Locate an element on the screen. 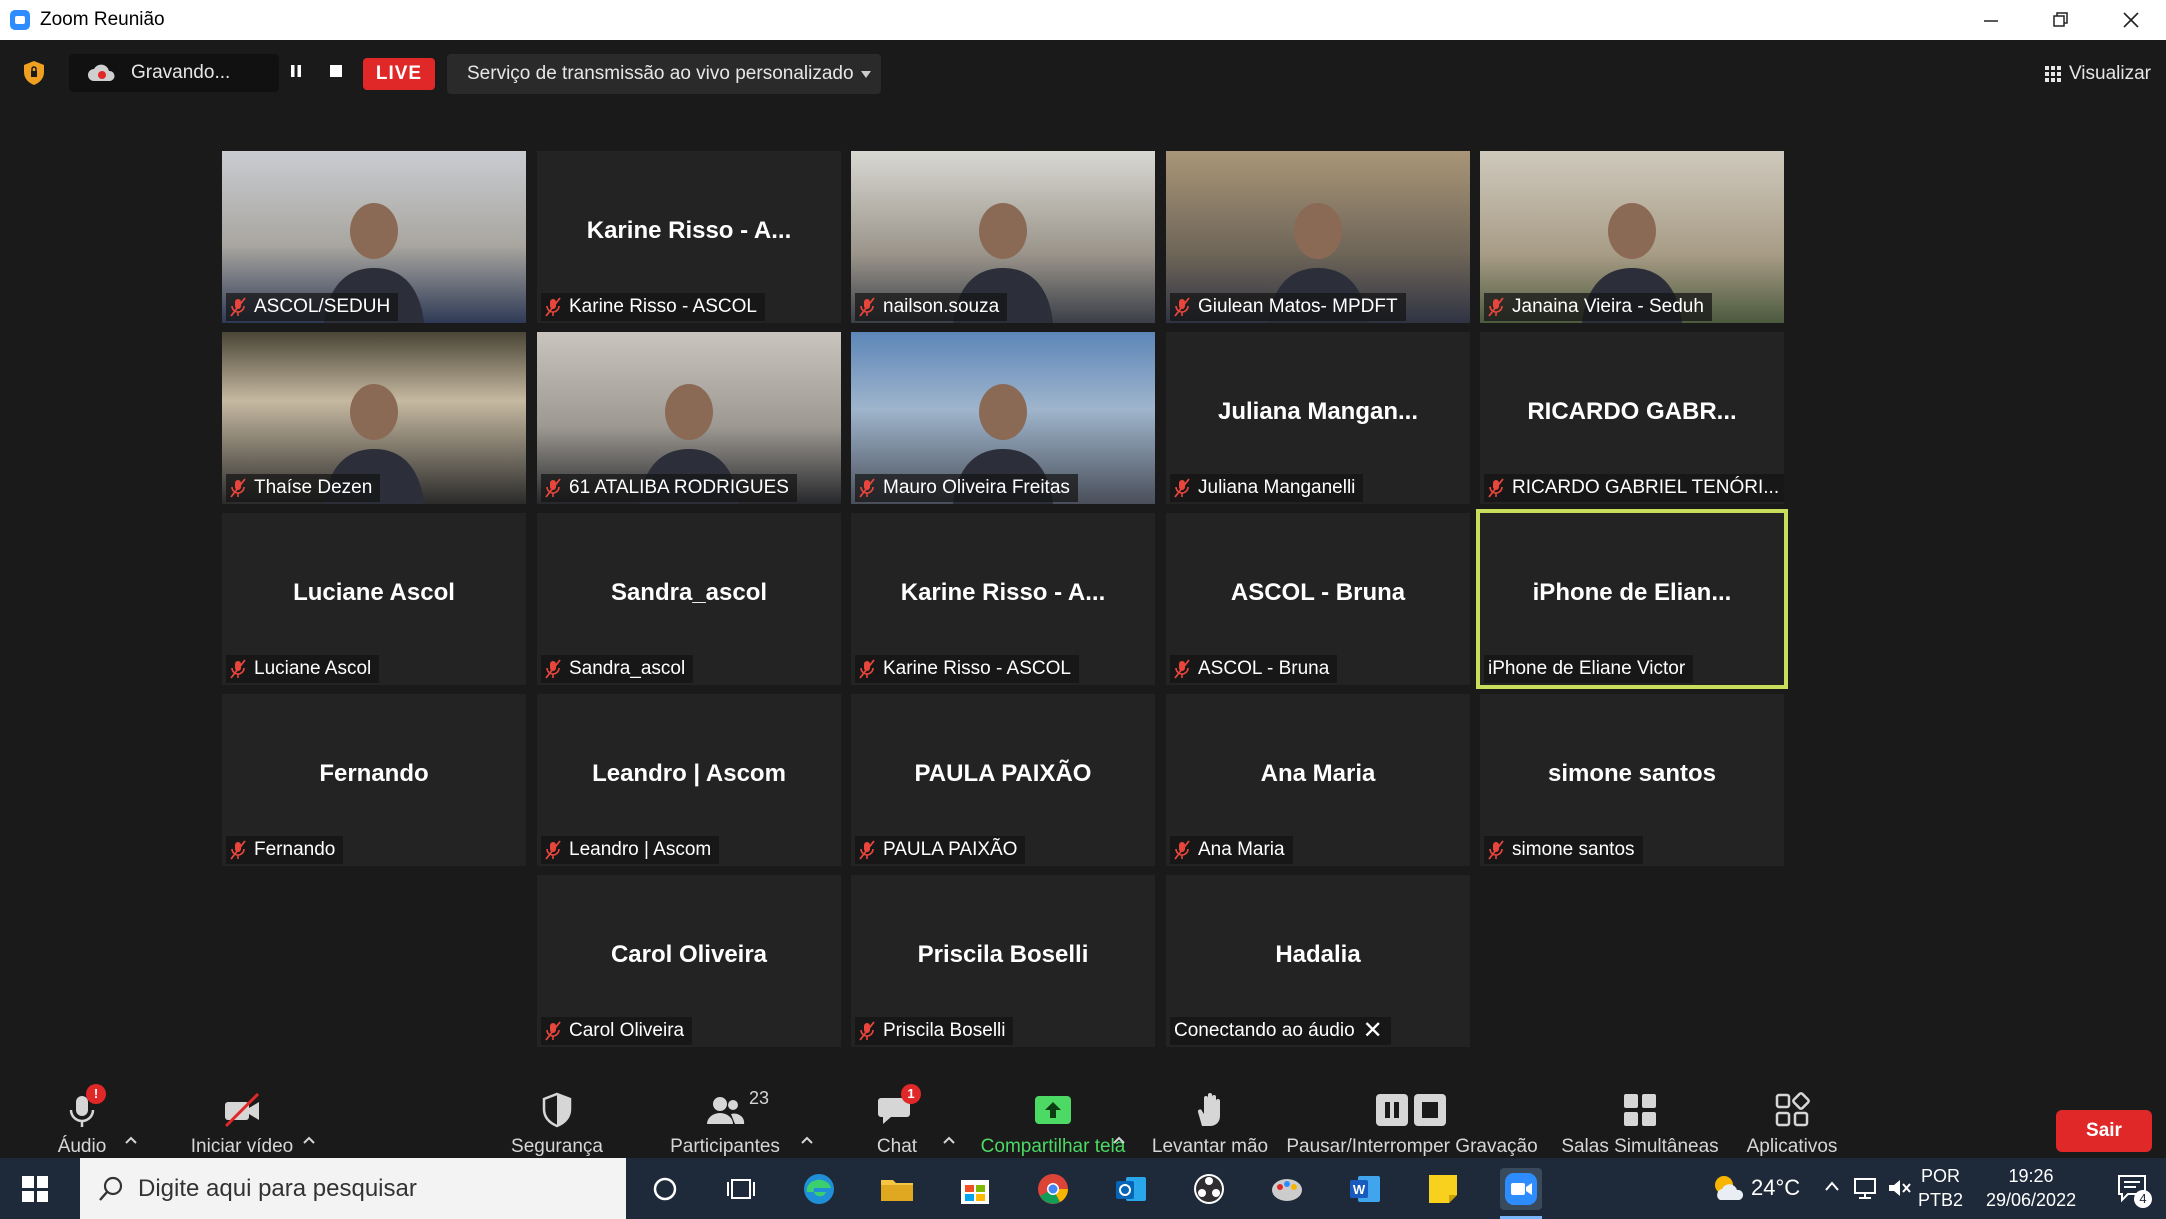 This screenshot has width=2166, height=1219. chat-options-chevron-up-icon is located at coordinates (949, 1140).